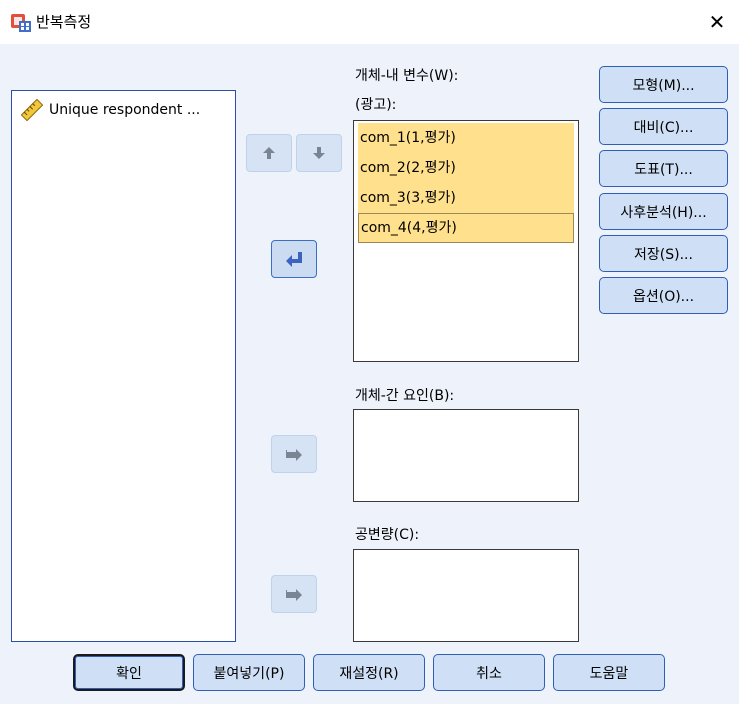 This screenshot has width=739, height=704. I want to click on close-icon: ✕, so click(717, 22).